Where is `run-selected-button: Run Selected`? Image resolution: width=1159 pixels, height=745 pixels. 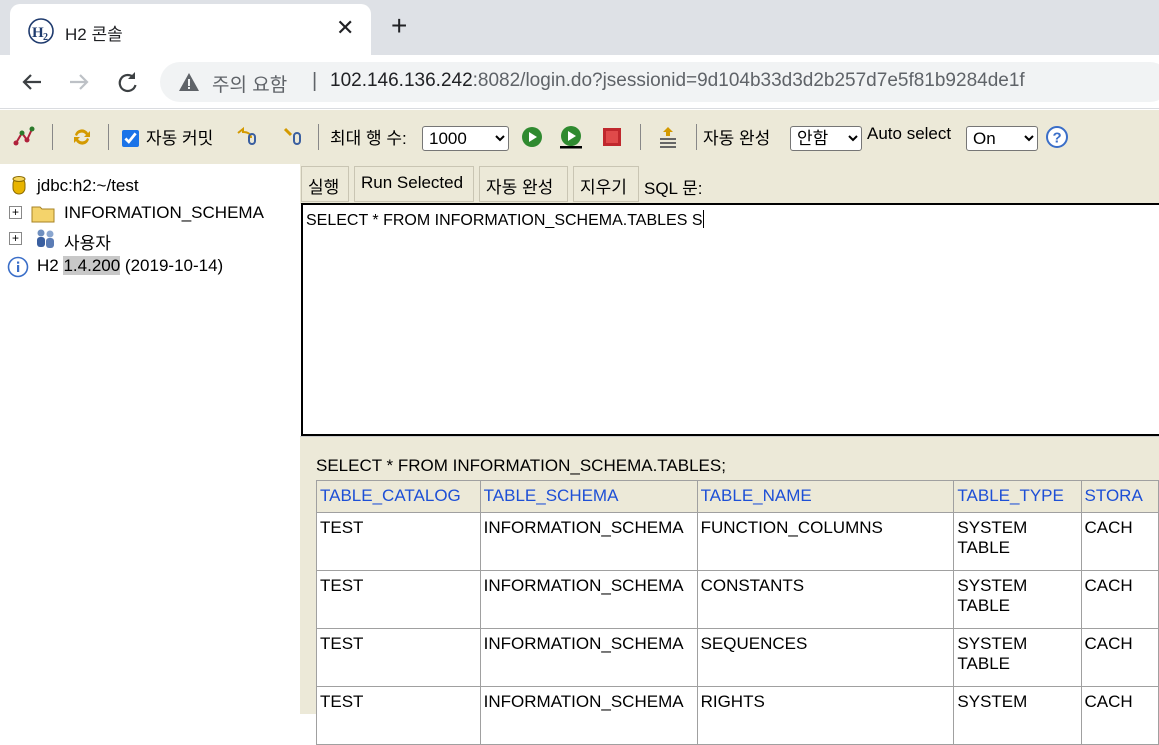 run-selected-button: Run Selected is located at coordinates (414, 184).